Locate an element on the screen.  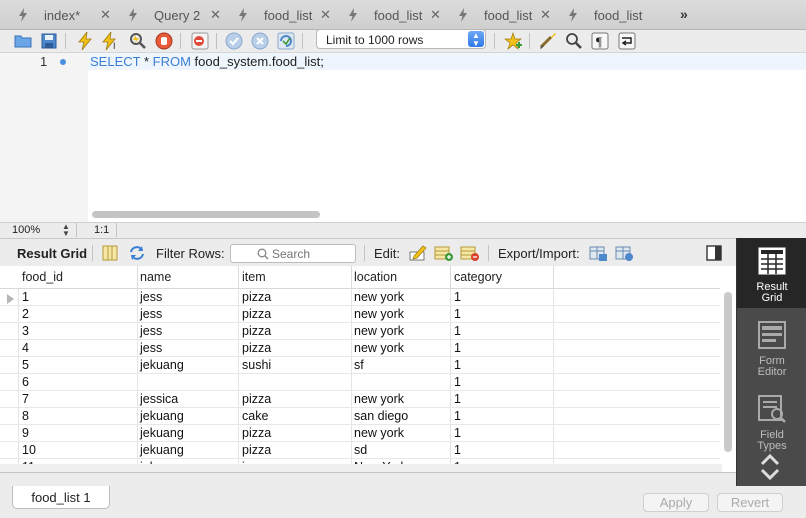
table-cell-name: jessica is located at coordinates (159, 399).